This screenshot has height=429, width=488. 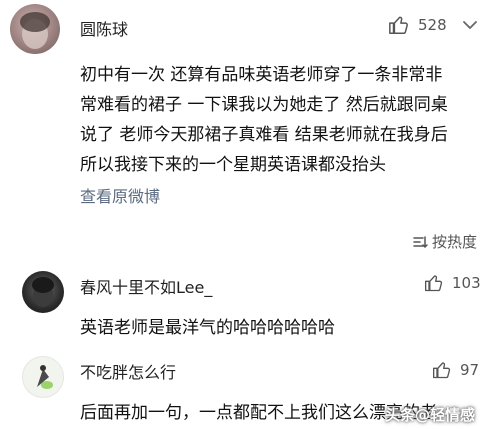 I want to click on like-button: 528, so click(x=417, y=25).